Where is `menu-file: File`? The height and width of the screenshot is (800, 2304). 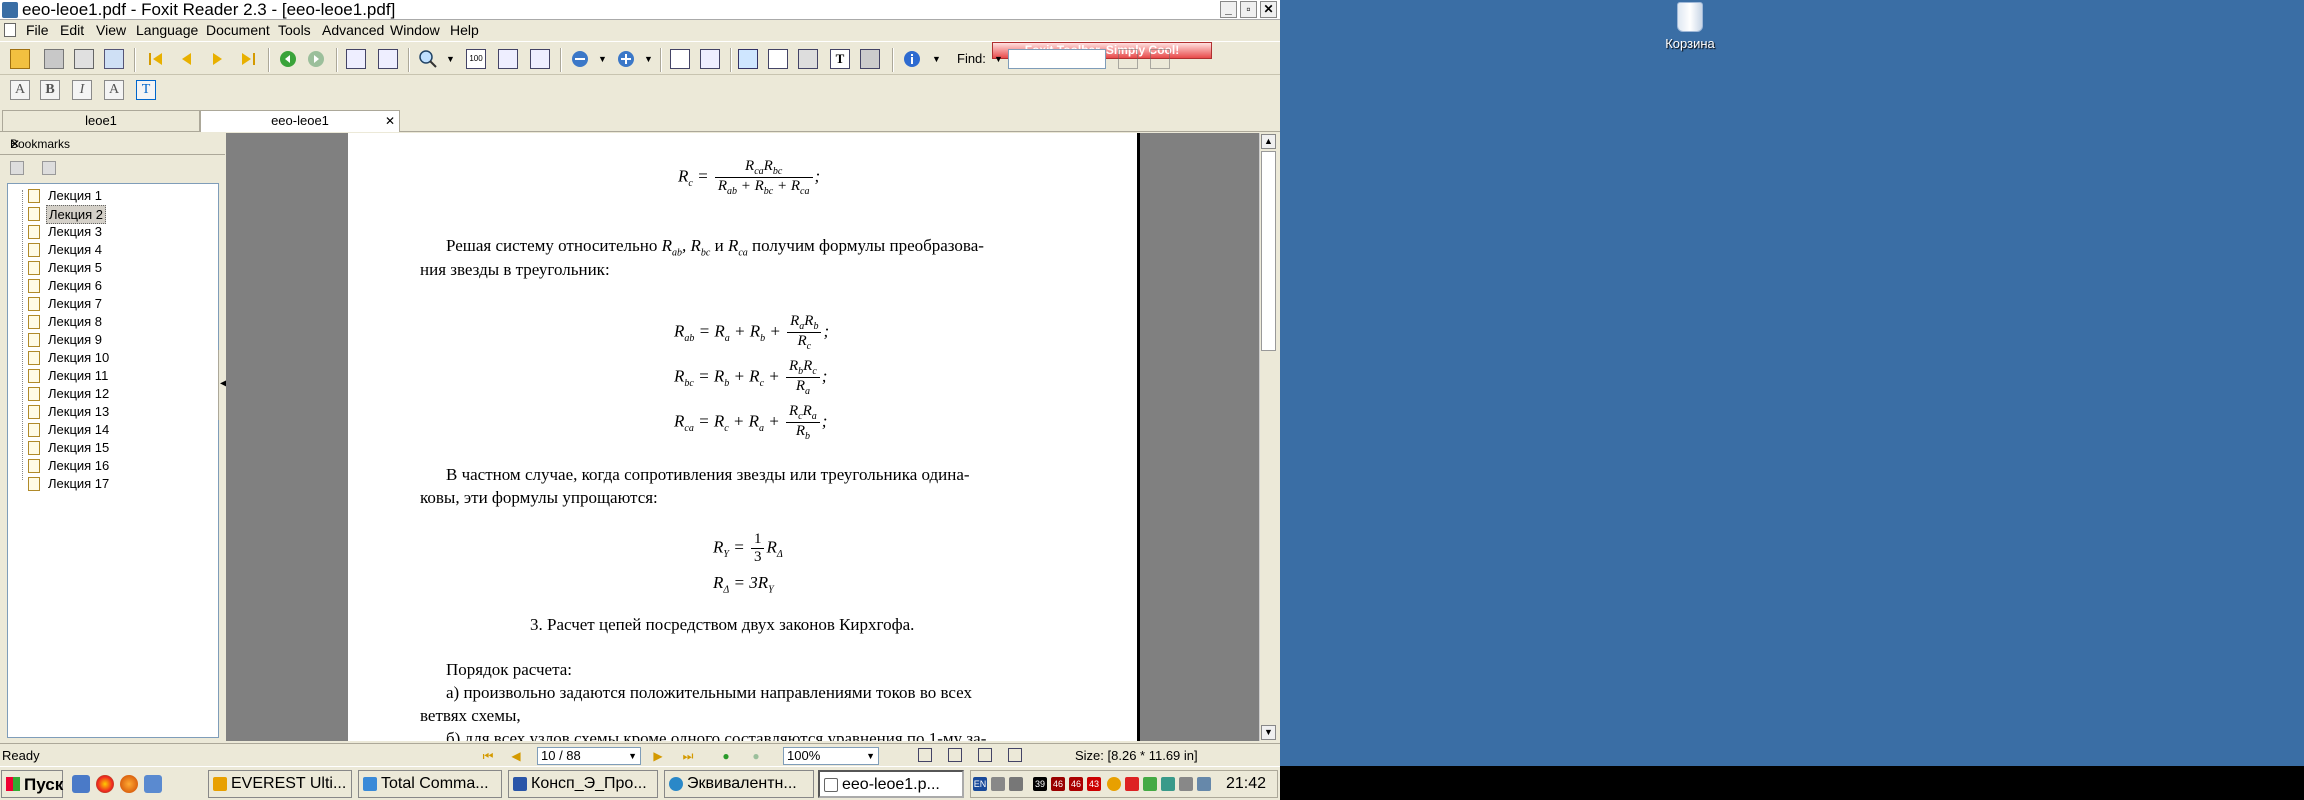
menu-file: File is located at coordinates (37, 30).